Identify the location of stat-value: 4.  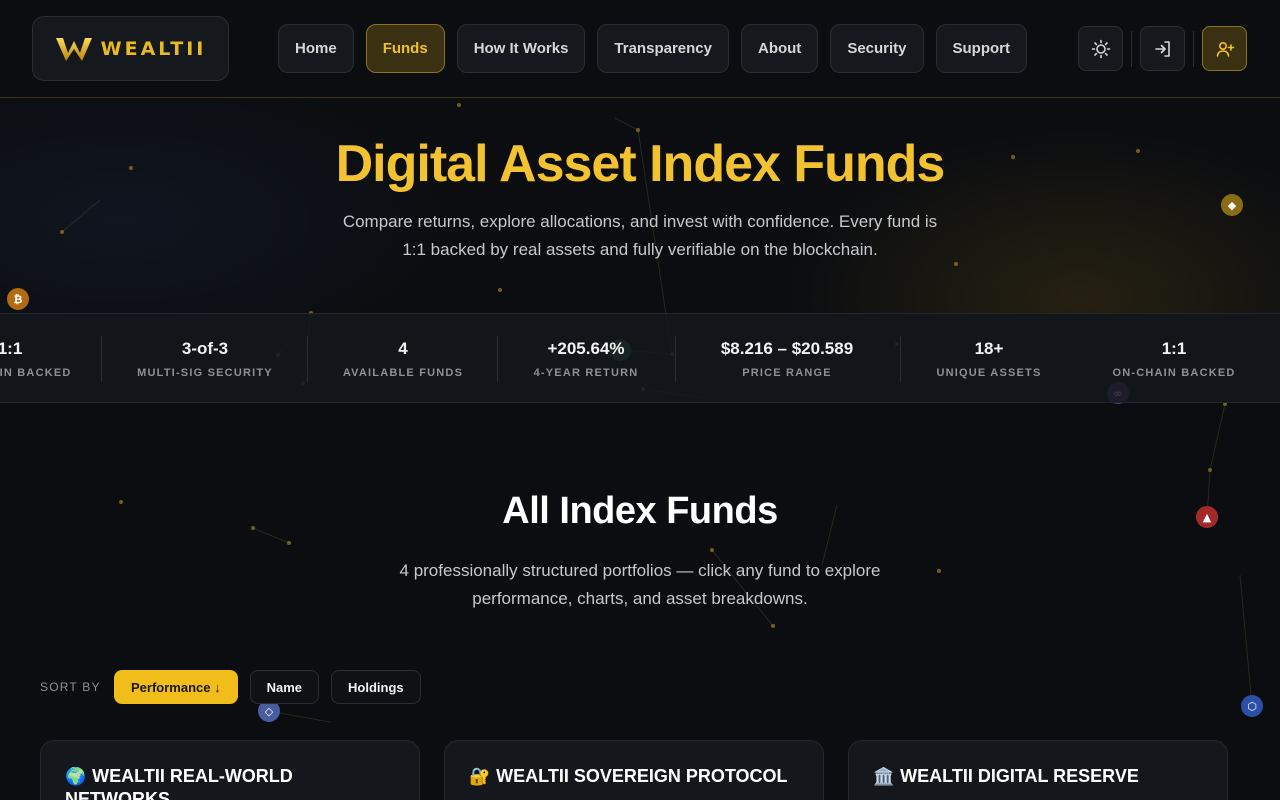
(403, 348).